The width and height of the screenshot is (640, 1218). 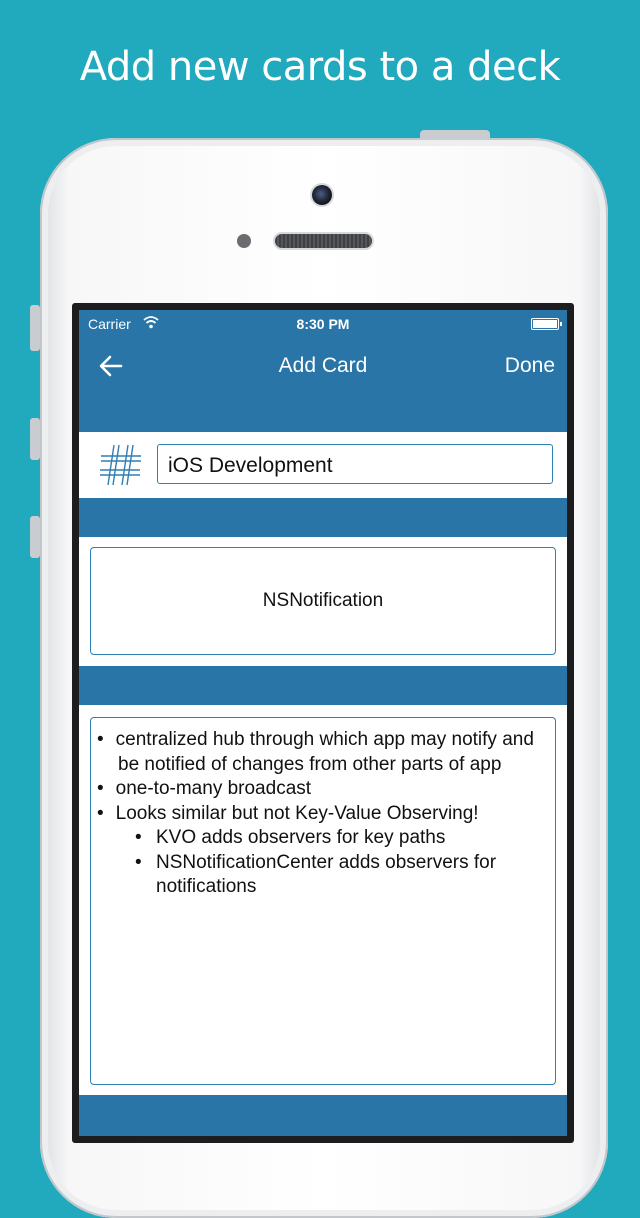 I want to click on deck-row: iOS Development, so click(x=323, y=465).